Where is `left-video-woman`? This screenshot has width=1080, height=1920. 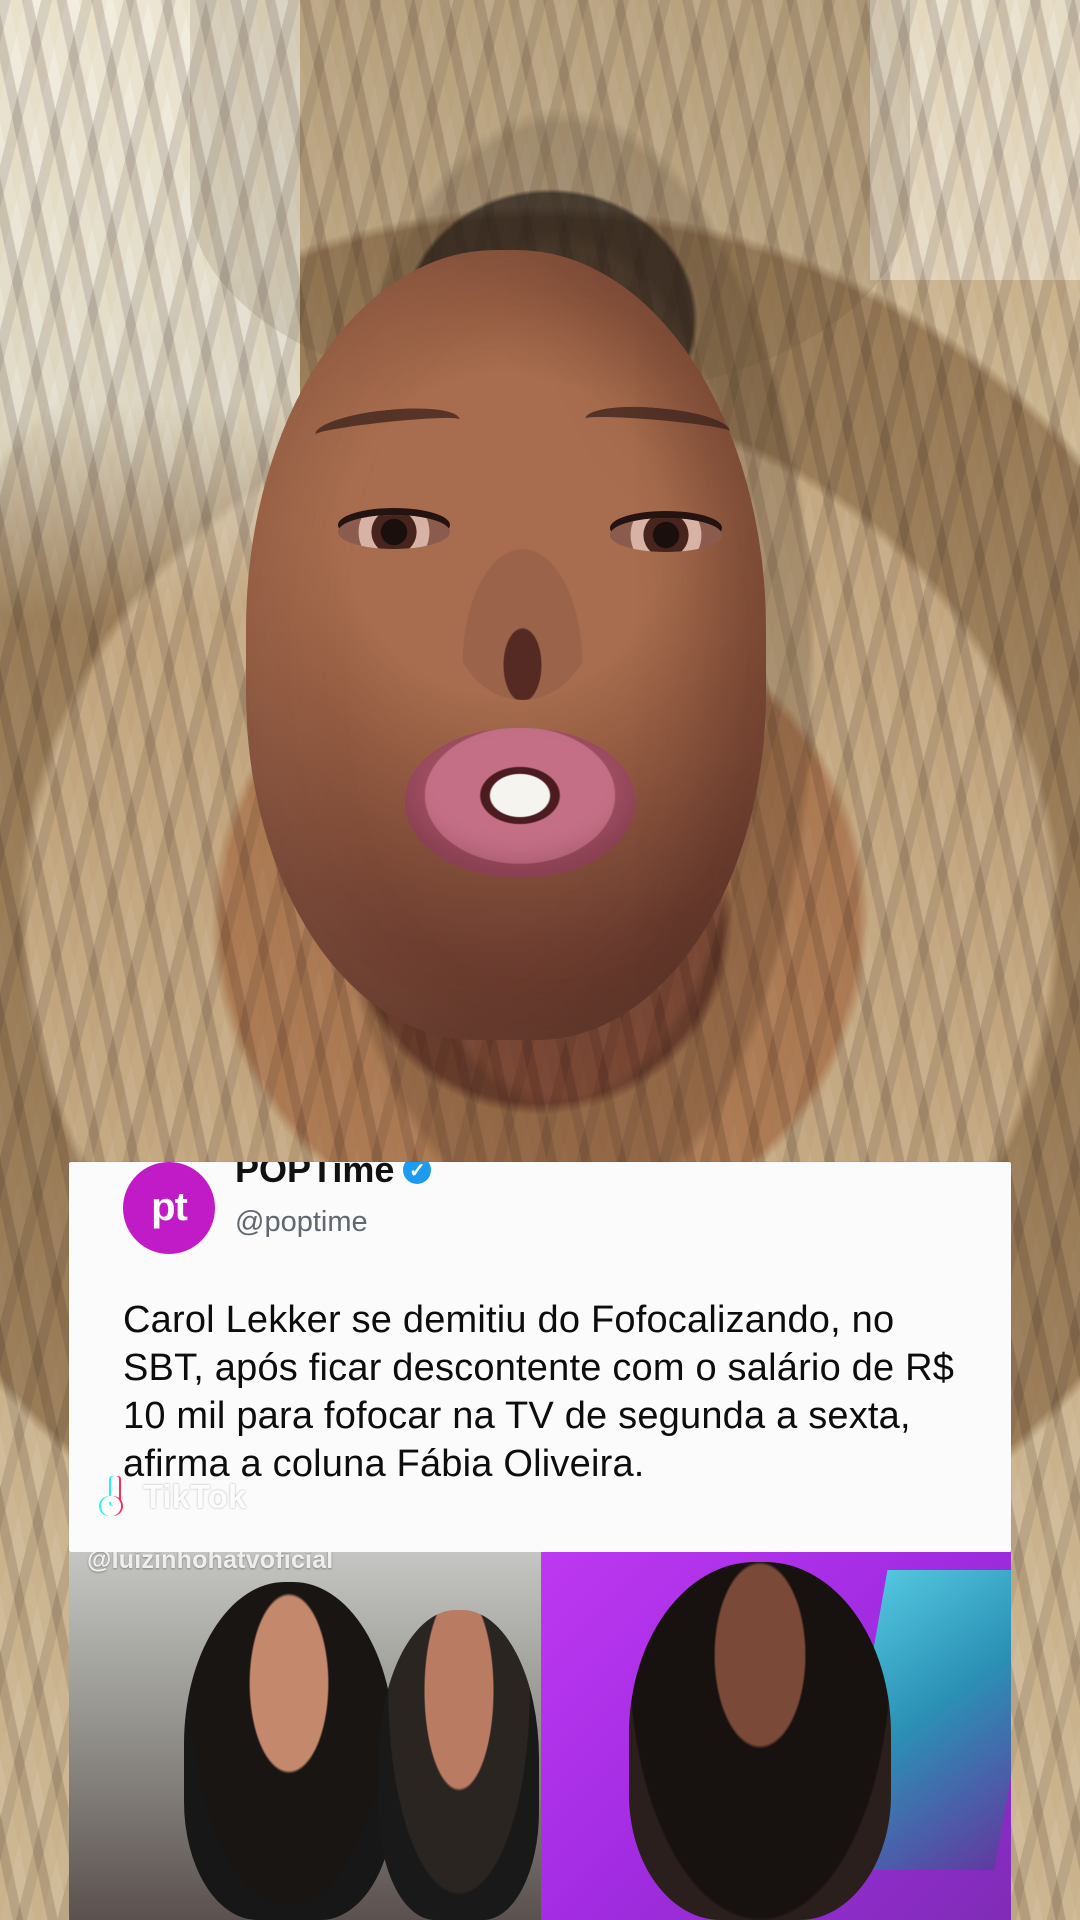
left-video-woman is located at coordinates (289, 1751).